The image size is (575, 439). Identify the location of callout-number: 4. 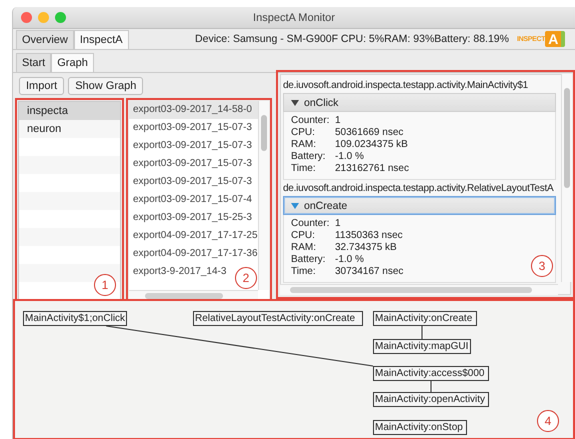
(548, 421).